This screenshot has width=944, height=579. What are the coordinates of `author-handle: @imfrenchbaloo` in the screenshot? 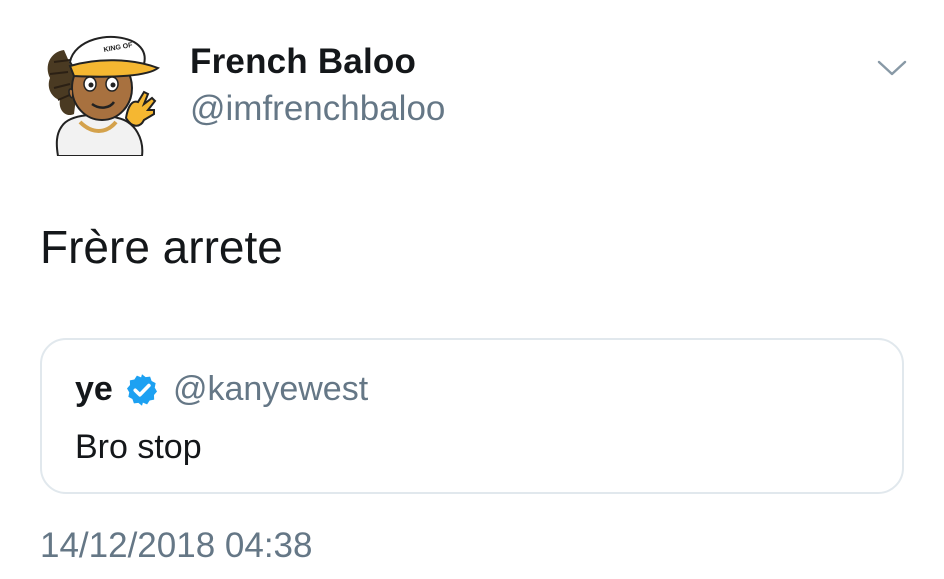 It's located at (317, 109).